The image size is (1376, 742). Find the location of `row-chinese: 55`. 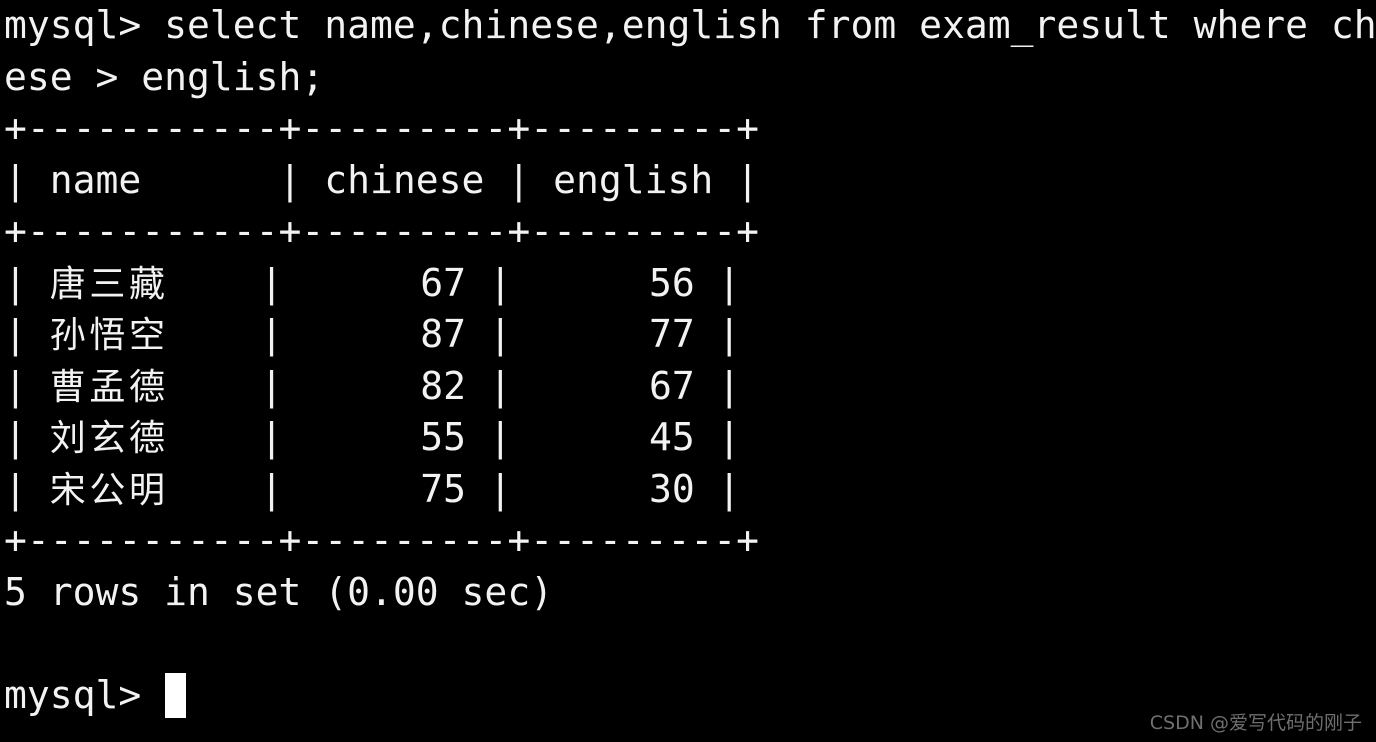

row-chinese: 55 is located at coordinates (386, 437).